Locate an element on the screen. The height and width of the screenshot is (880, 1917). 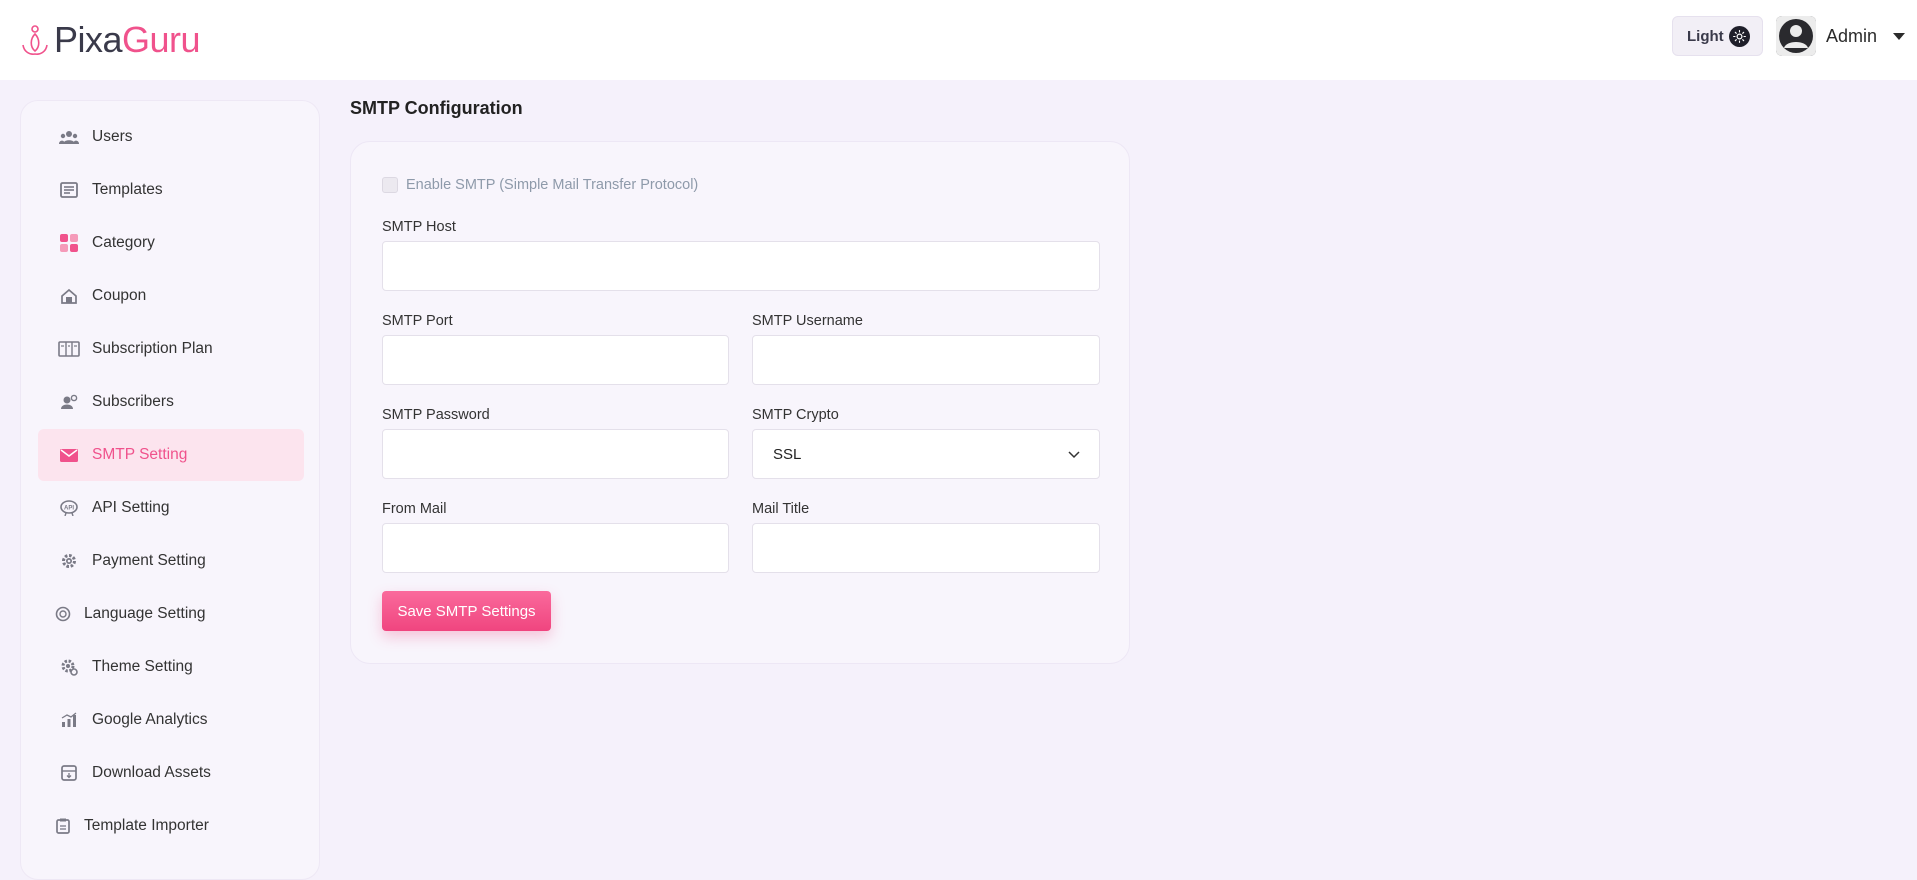
api-icon: API is located at coordinates (69, 508).